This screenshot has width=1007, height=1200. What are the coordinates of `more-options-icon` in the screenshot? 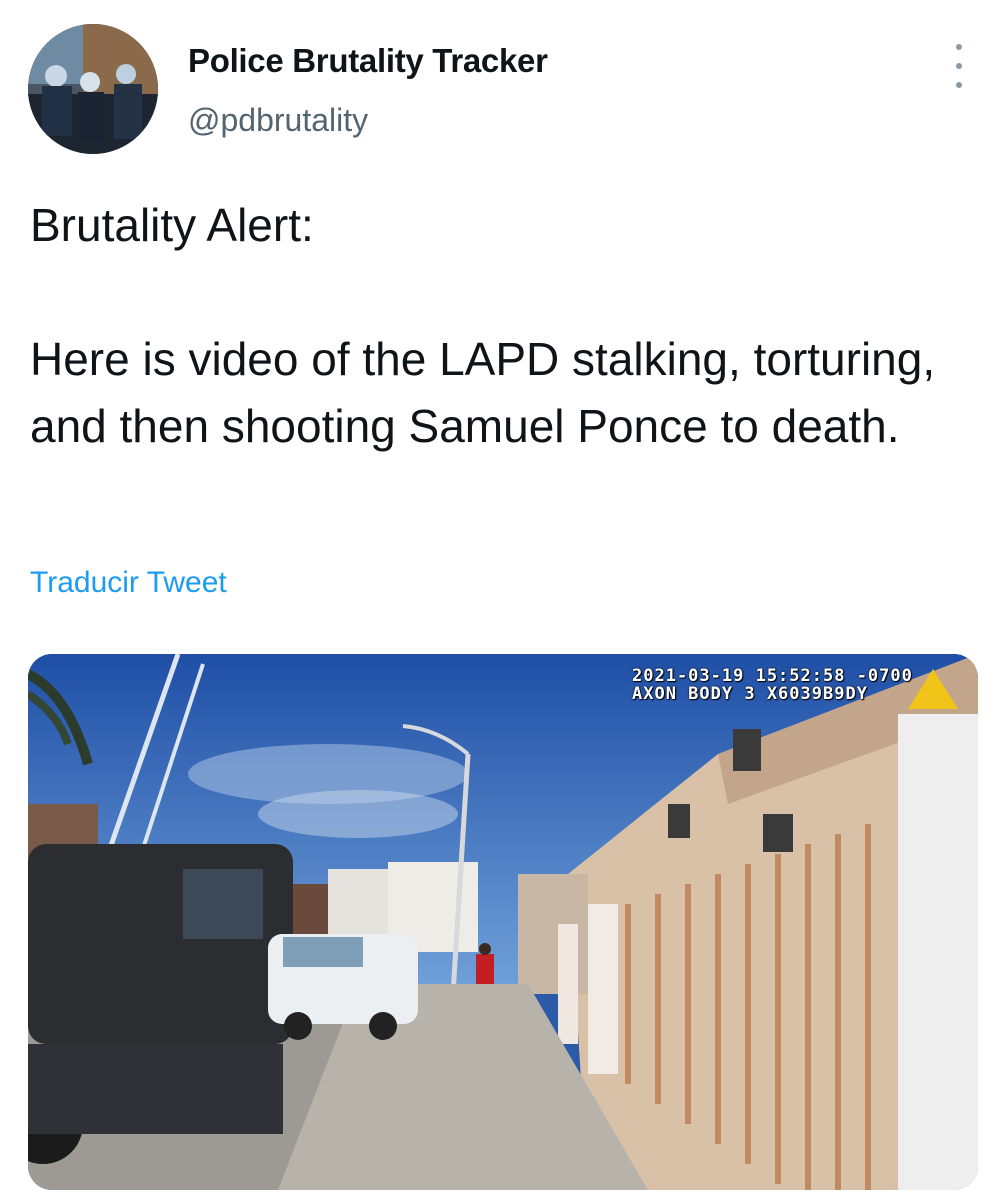 It's located at (959, 66).